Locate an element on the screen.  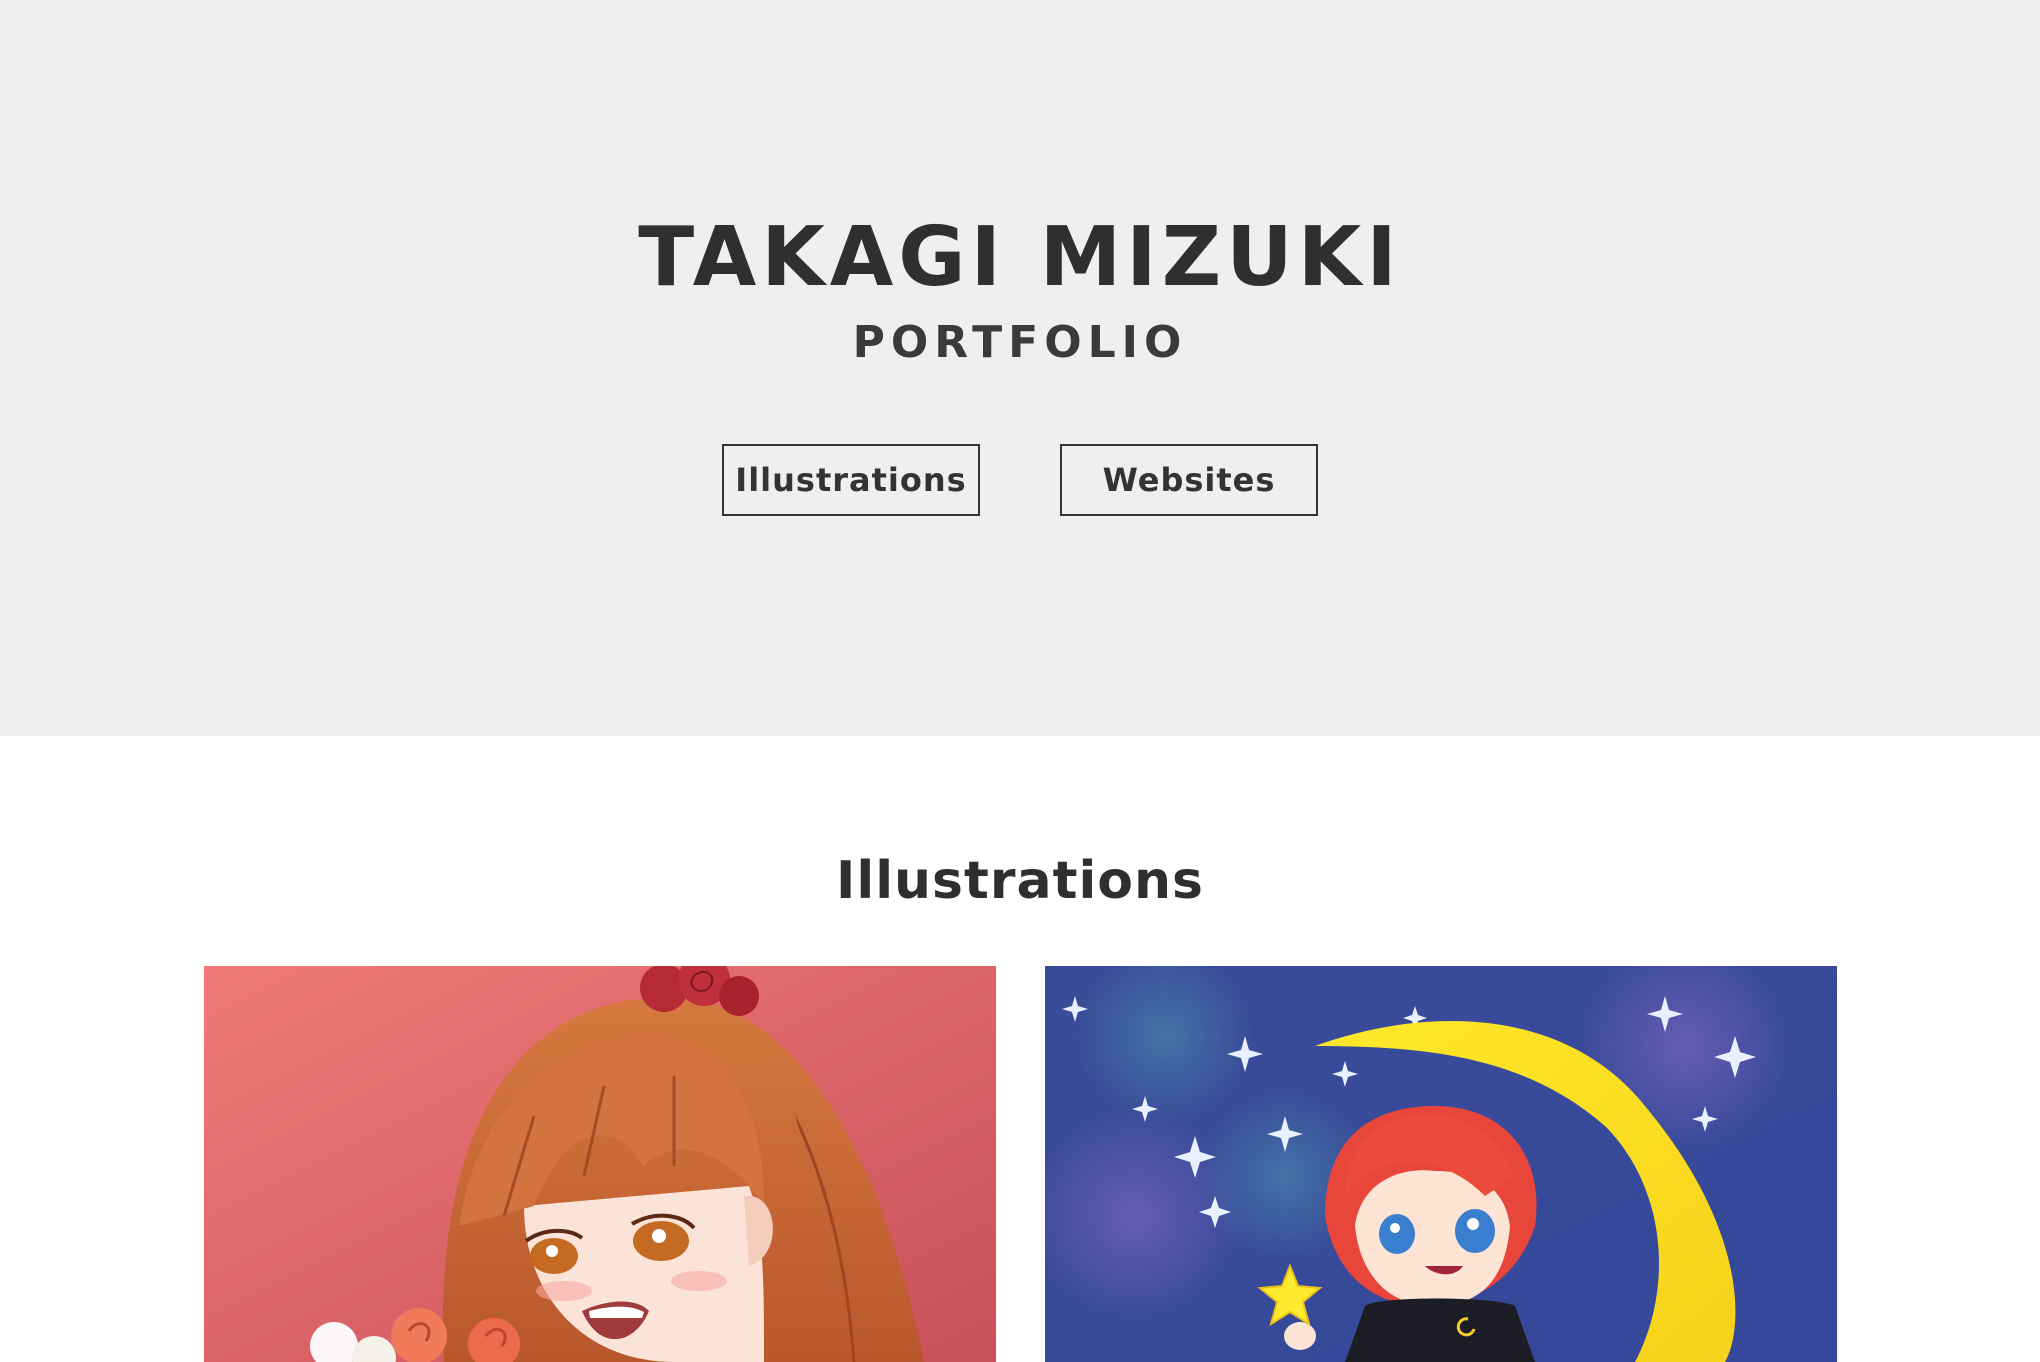
moon-illustration-image is located at coordinates (1441, 1164).